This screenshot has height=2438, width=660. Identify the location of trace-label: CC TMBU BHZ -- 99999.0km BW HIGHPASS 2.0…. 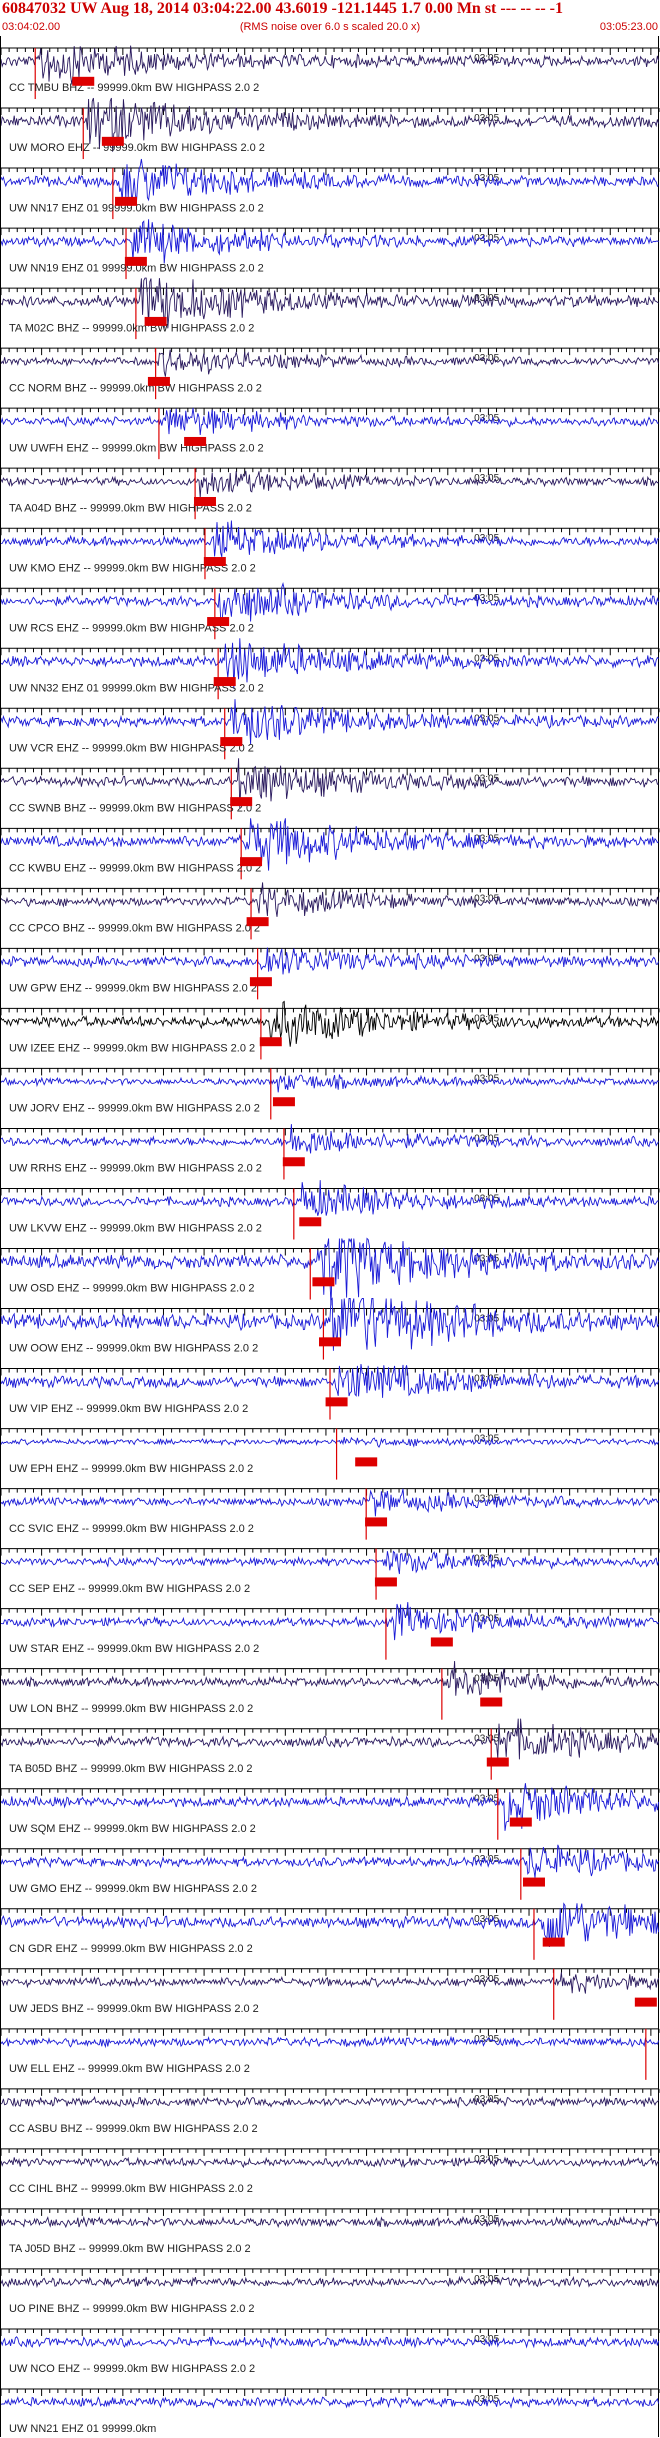
(134, 88).